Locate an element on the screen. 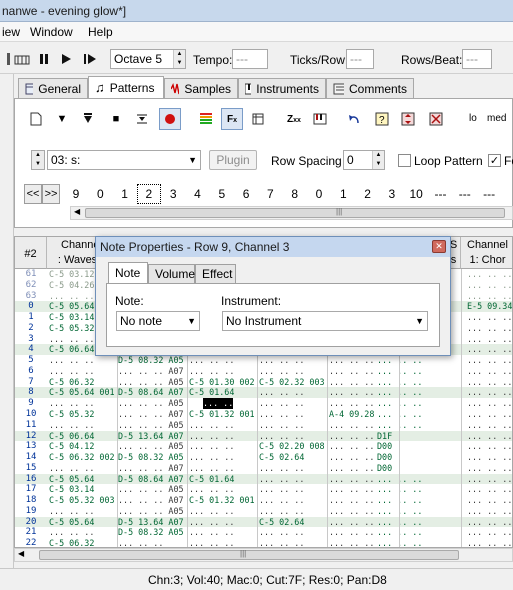 This screenshot has height=590, width=513. chord-icon is located at coordinates (320, 119).